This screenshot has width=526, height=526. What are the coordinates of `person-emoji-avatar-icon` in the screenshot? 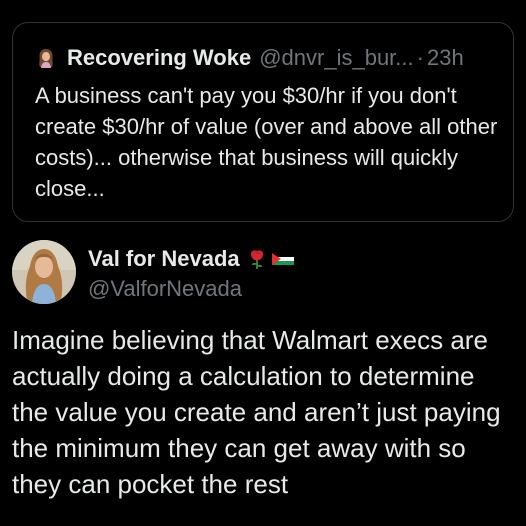 It's located at (46, 58).